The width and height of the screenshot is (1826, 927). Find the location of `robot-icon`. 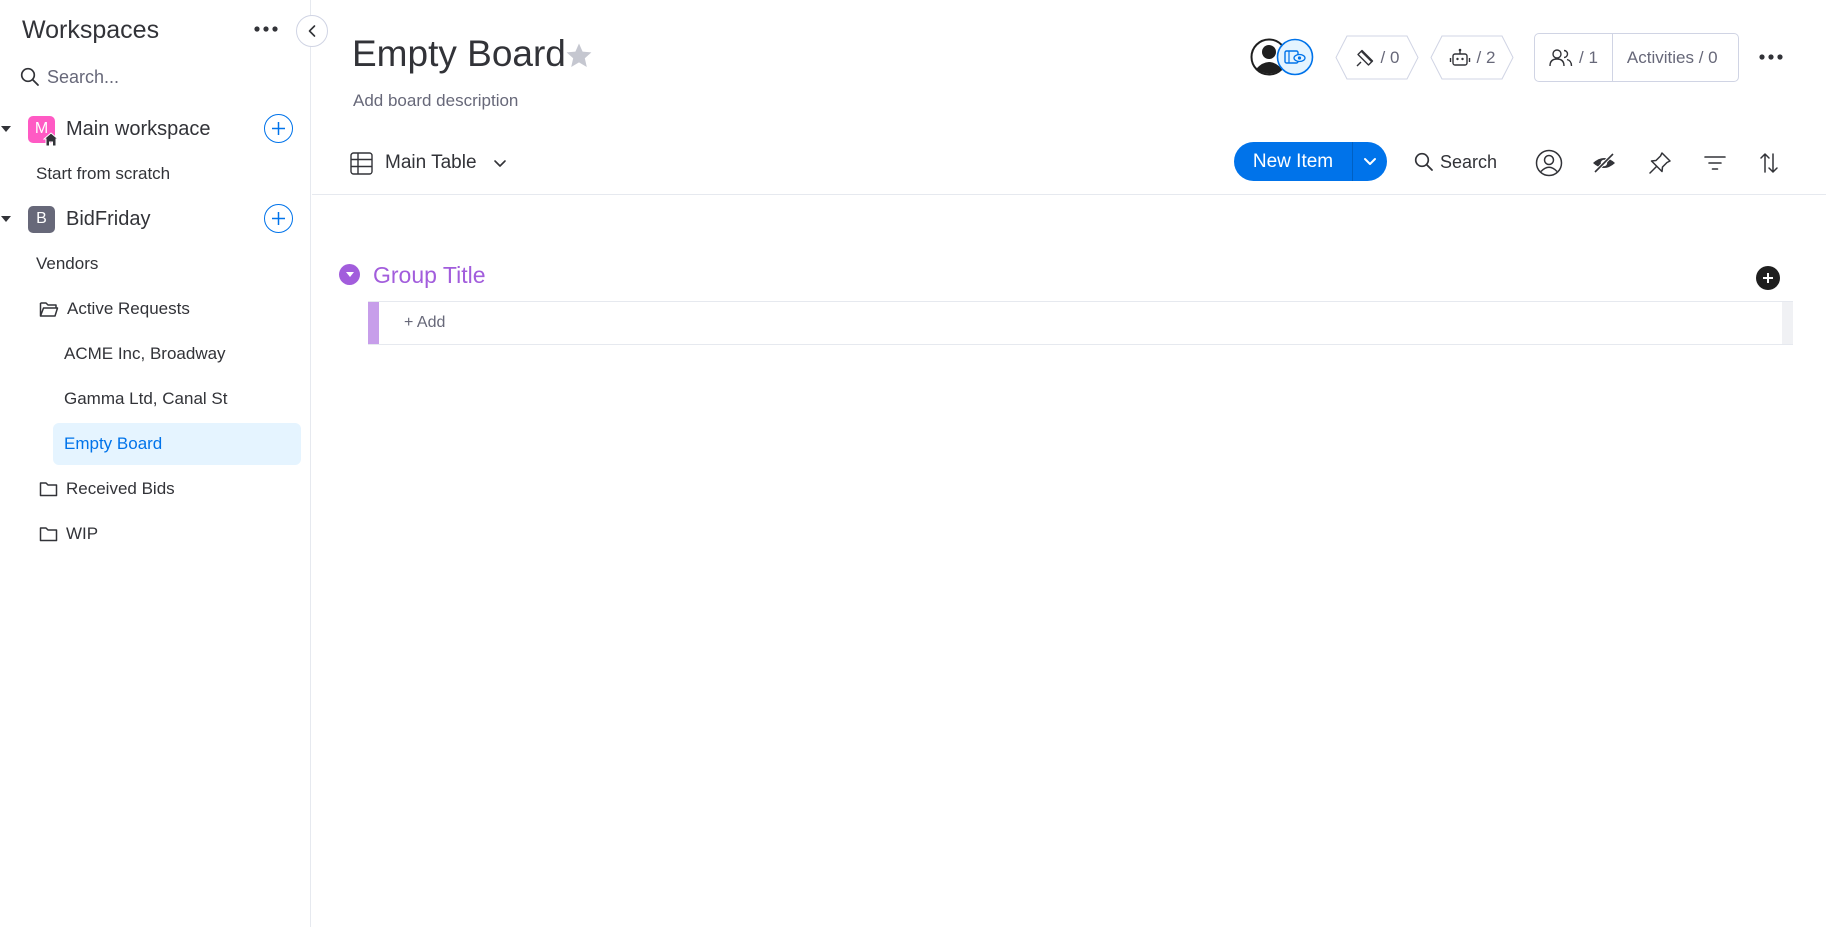

robot-icon is located at coordinates (1459, 57).